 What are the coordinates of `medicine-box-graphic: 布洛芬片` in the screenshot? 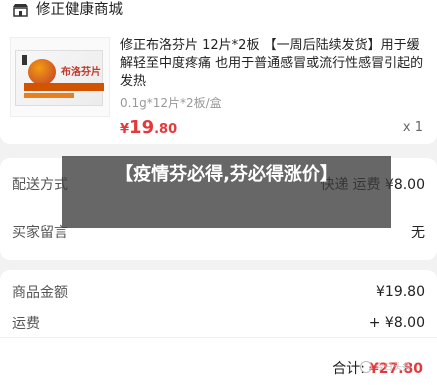 It's located at (59, 78).